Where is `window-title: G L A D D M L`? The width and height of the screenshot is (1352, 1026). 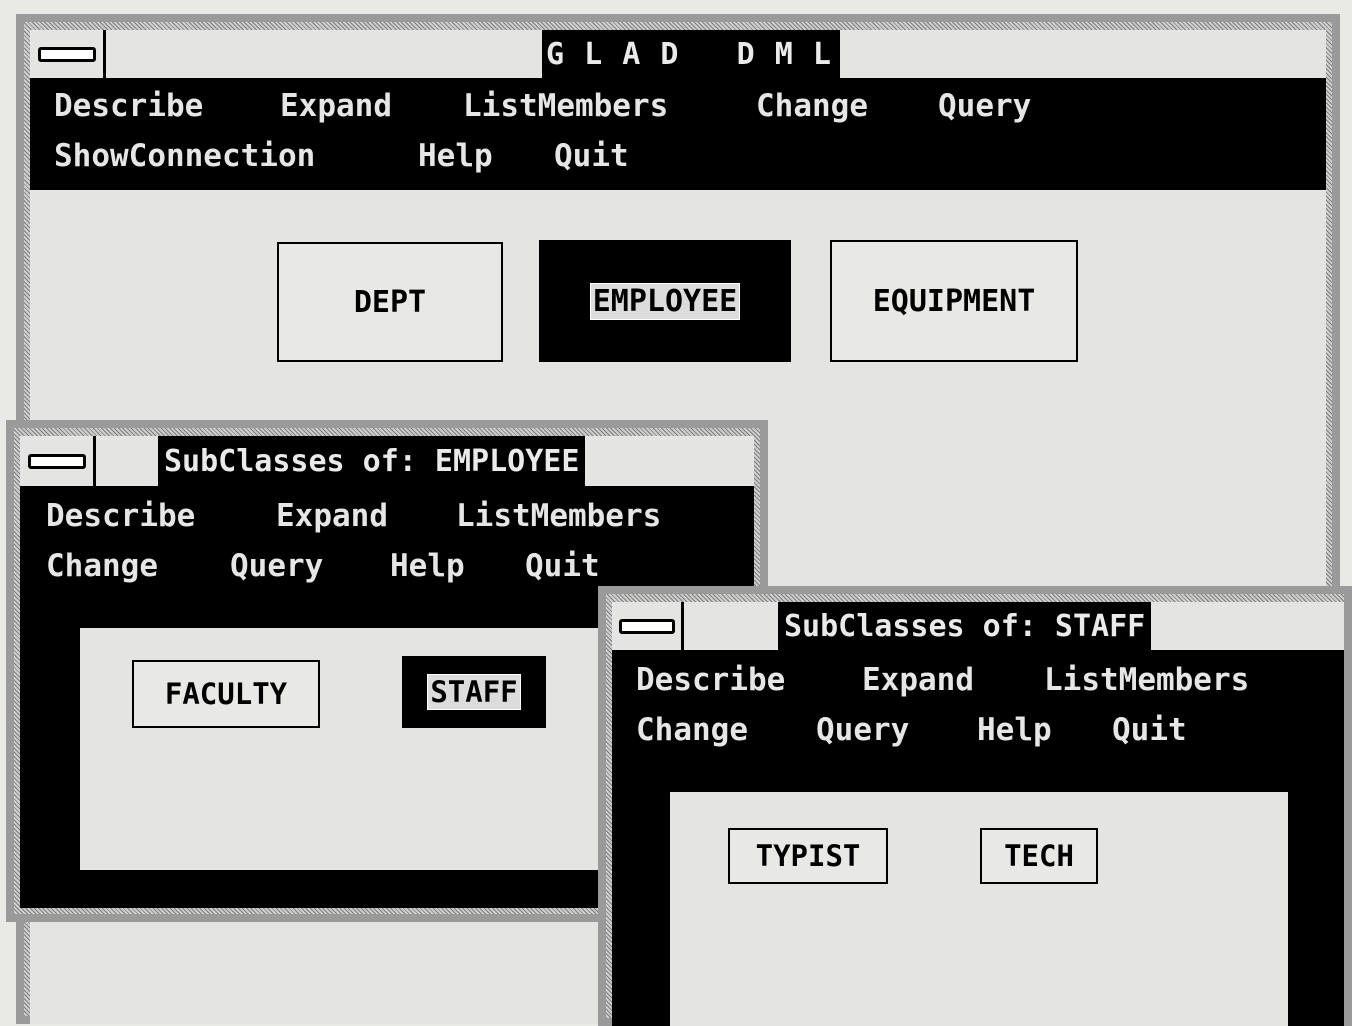
window-title: G L A D D M L is located at coordinates (689, 54).